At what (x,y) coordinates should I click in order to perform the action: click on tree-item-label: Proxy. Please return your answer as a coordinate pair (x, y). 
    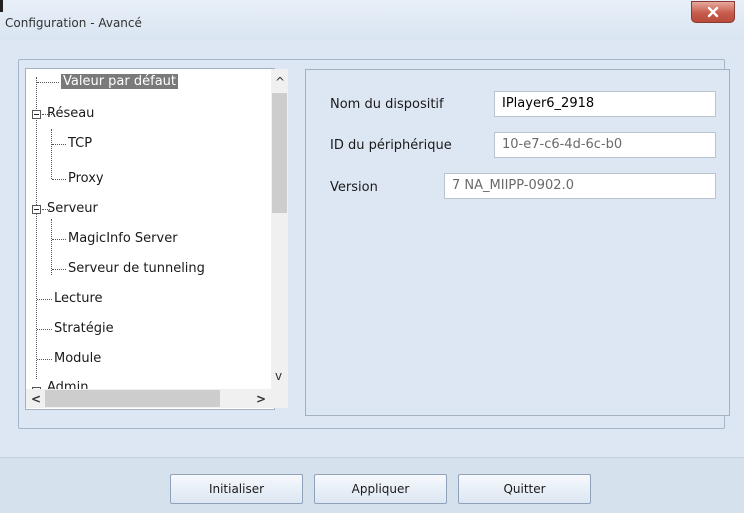
    Looking at the image, I should click on (86, 178).